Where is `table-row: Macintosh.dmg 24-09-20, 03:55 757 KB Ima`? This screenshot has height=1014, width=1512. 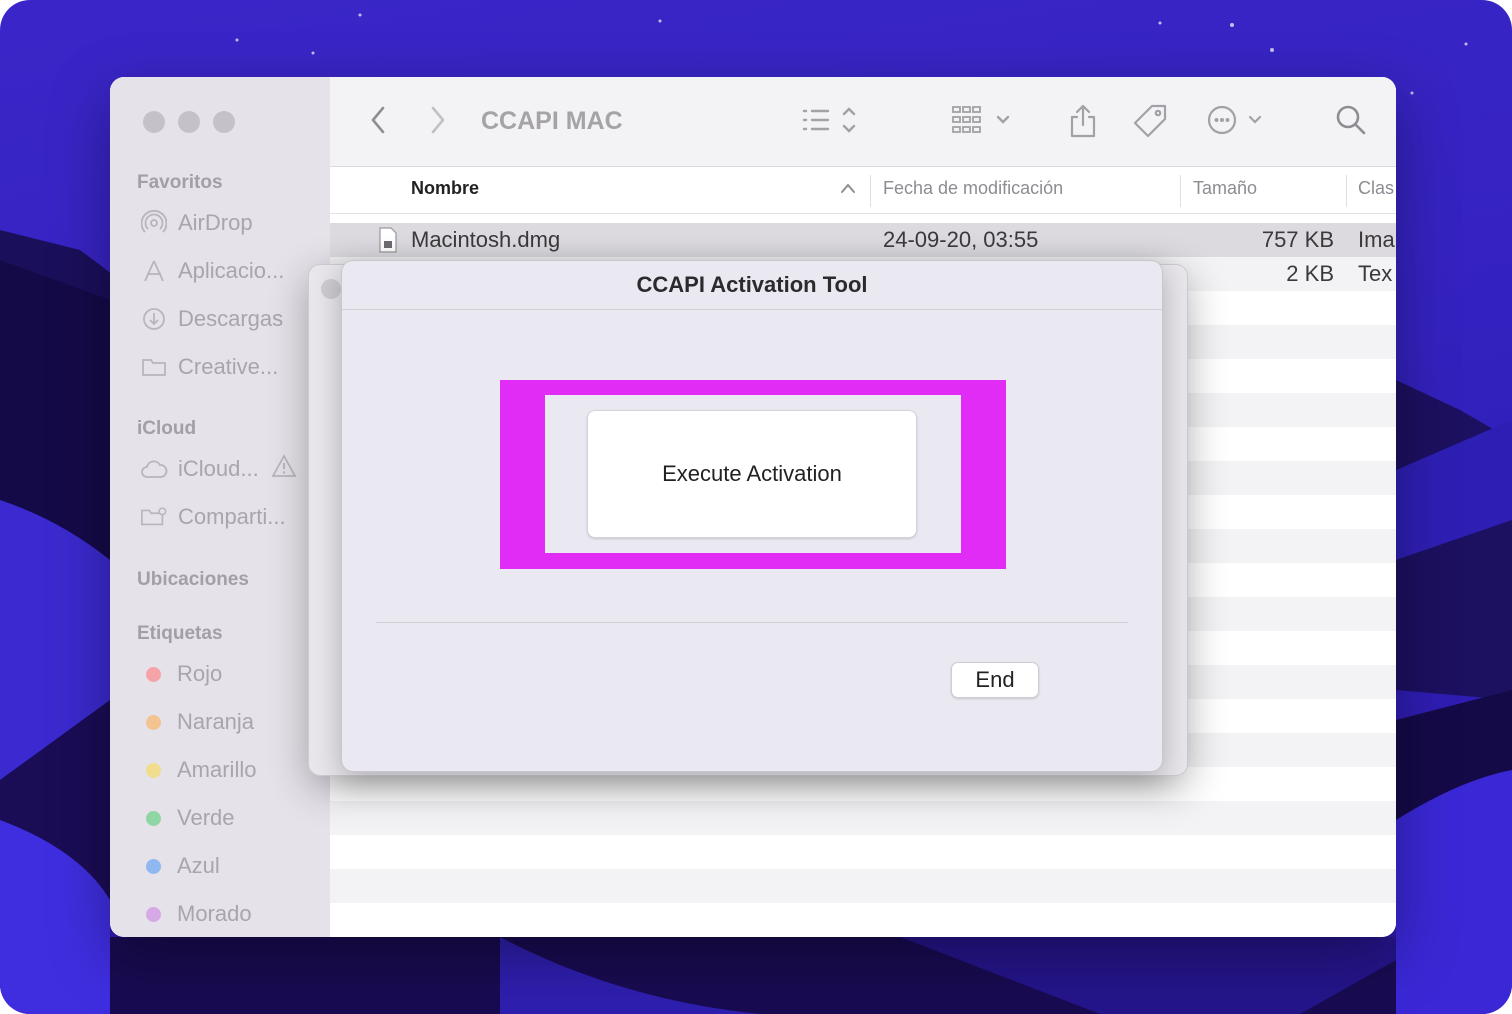
table-row: Macintosh.dmg 24-09-20, 03:55 757 KB Ima is located at coordinates (863, 240).